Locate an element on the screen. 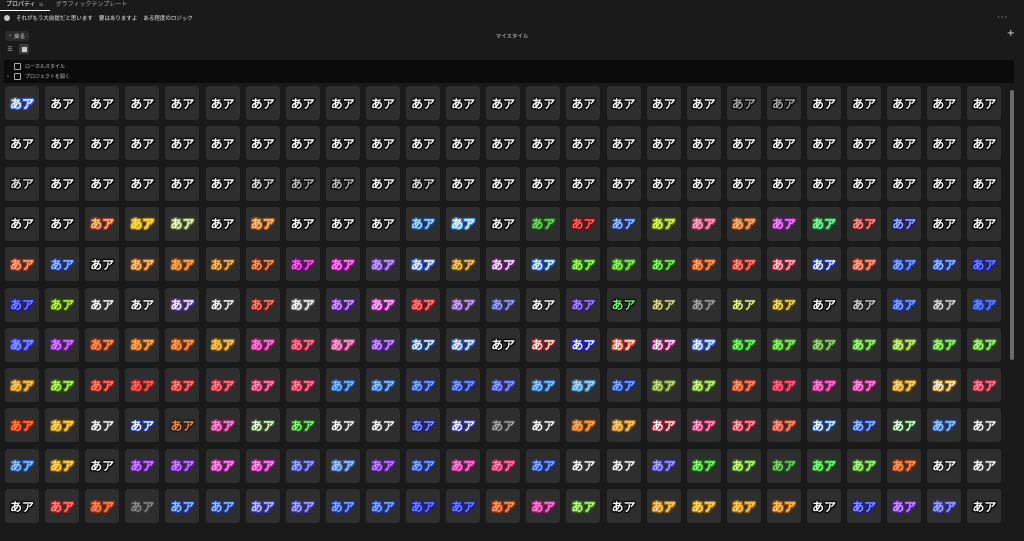 Image resolution: width=1024 pixels, height=541 pixels. tab-properties: プロパティ ≡ is located at coordinates (25, 5).